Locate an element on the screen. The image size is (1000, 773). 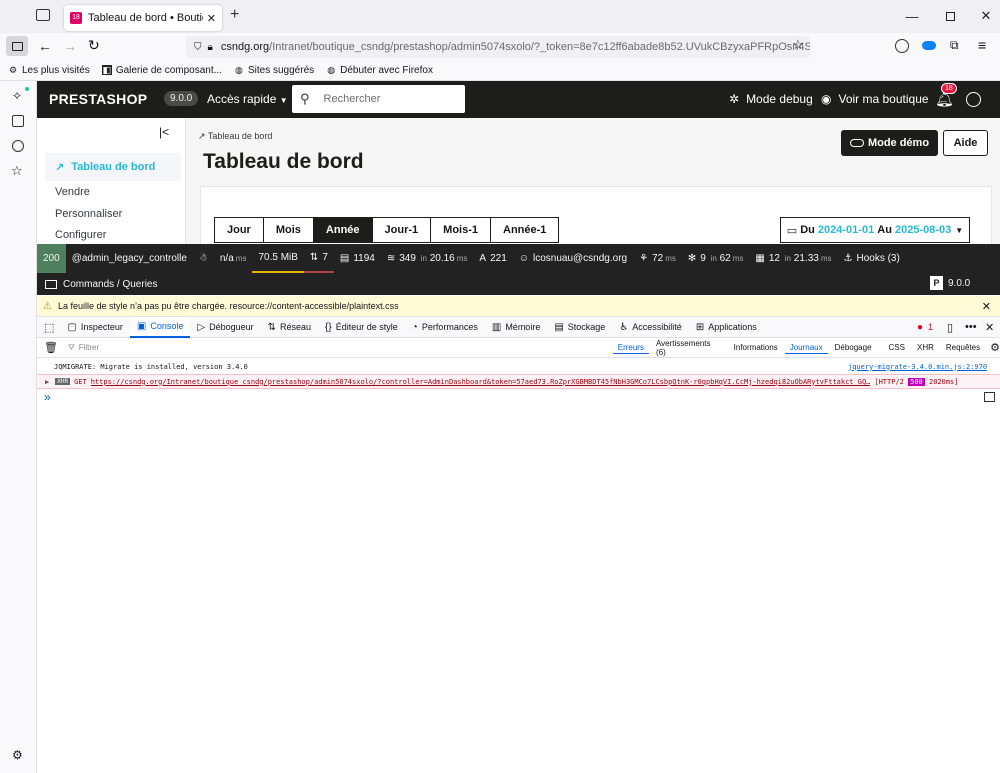
extension-icon is located at coordinates (902, 46).